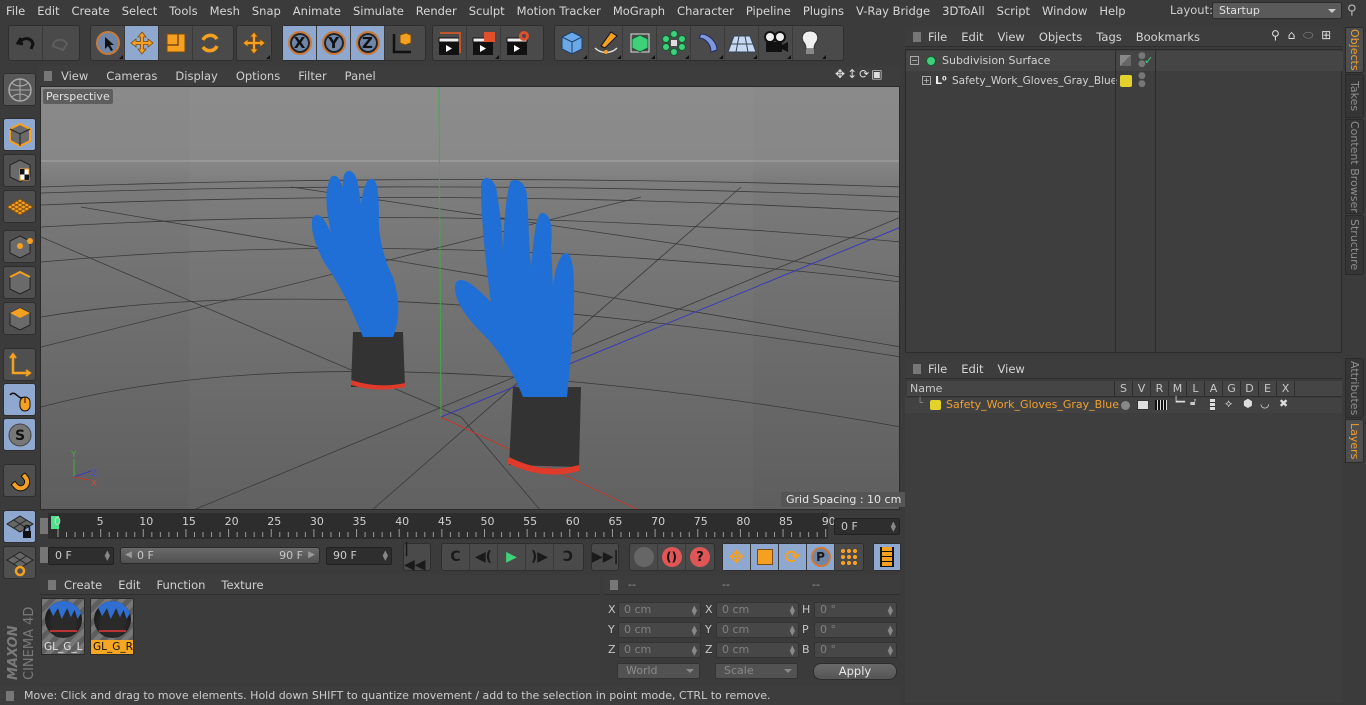 This screenshot has width=1366, height=705. What do you see at coordinates (81, 556) in the screenshot?
I see `start-frame-field: 0 F ▲ ▼` at bounding box center [81, 556].